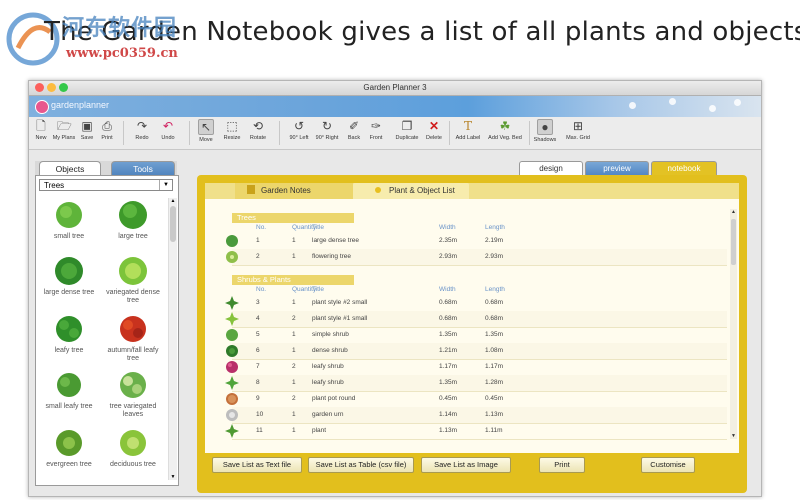 This screenshot has height=500, width=800. Describe the element at coordinates (447, 227) in the screenshot. I see `column-header-width: Width` at that location.